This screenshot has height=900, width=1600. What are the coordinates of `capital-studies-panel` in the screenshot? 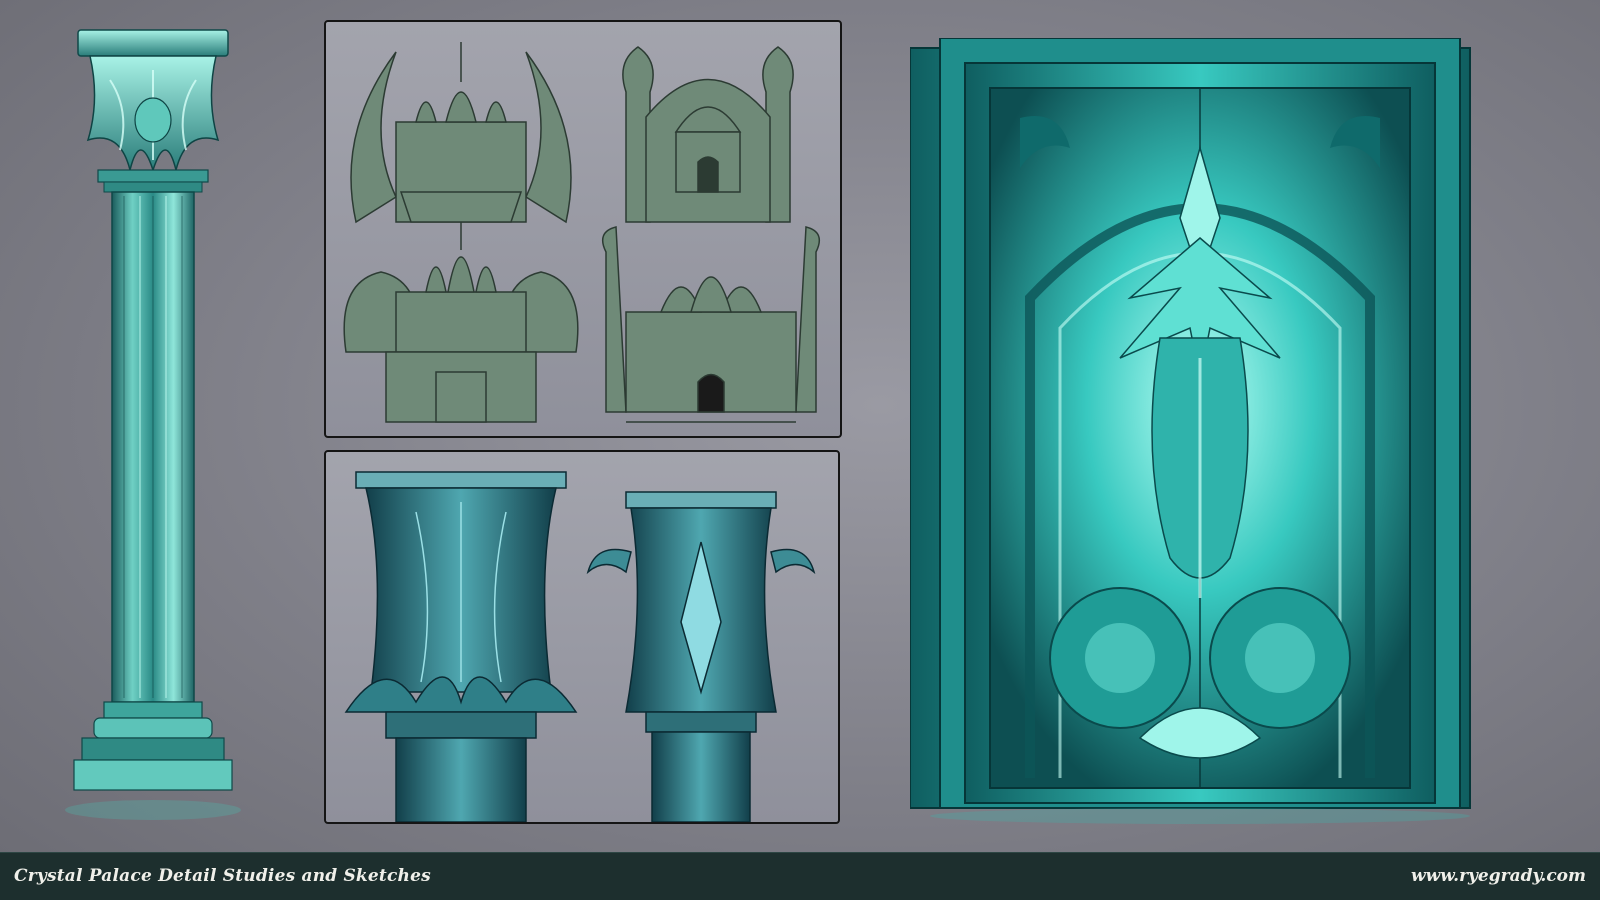 It's located at (582, 637).